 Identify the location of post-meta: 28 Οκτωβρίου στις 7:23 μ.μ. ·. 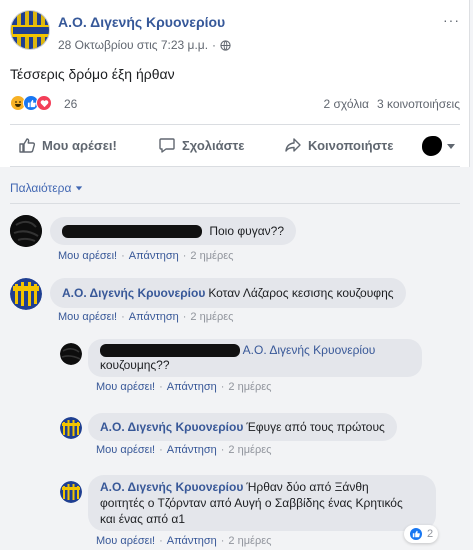
(144, 45).